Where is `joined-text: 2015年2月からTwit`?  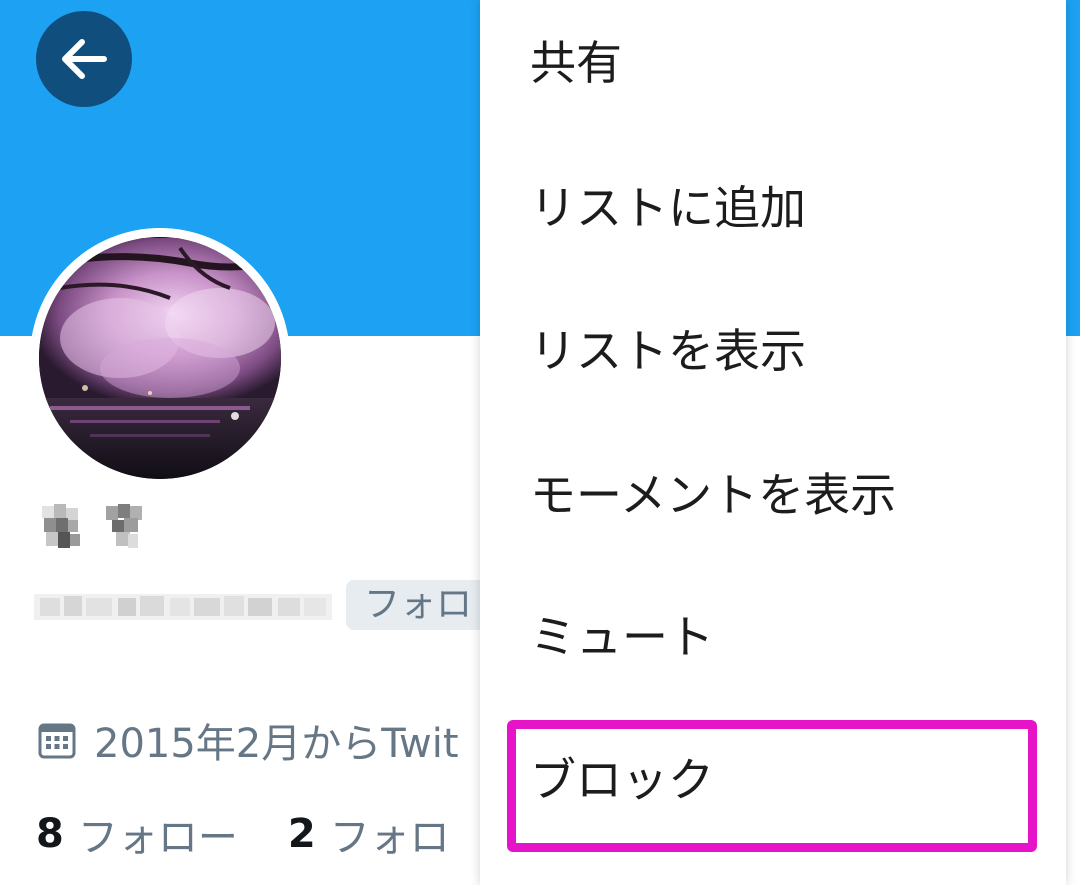 joined-text: 2015年2月からTwit is located at coordinates (276, 744).